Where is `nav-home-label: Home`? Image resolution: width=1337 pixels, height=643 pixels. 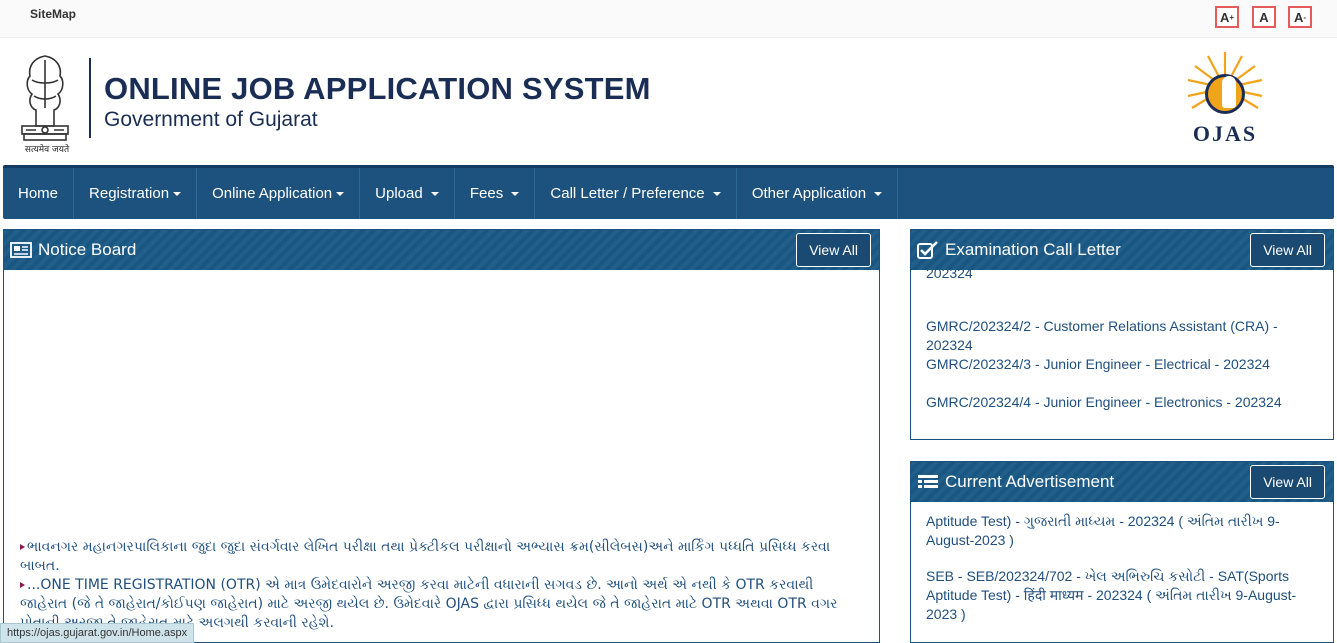
nav-home-label: Home is located at coordinates (38, 193).